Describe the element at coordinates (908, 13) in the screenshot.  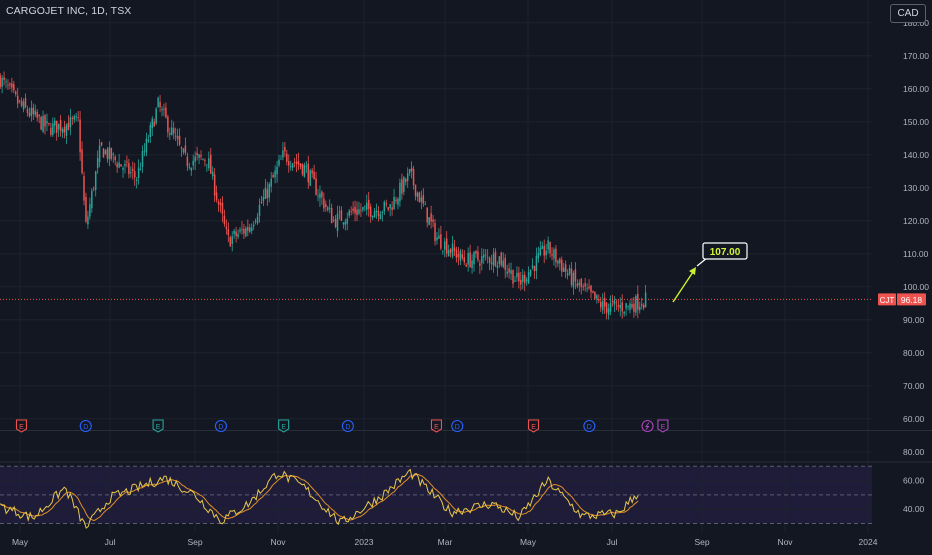
I see `currency-button: CAD` at that location.